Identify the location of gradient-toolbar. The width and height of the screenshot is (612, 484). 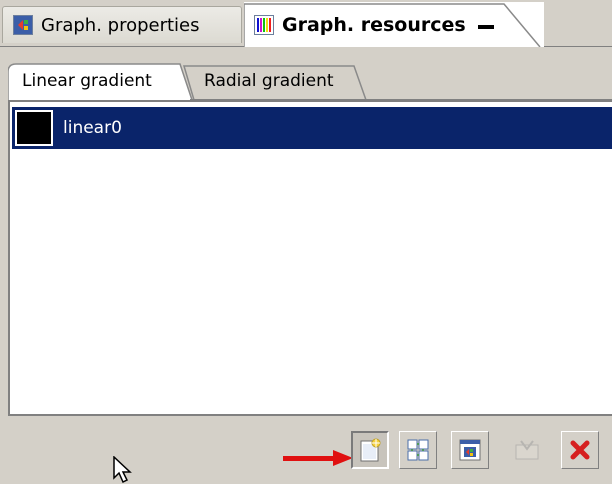
(306, 449).